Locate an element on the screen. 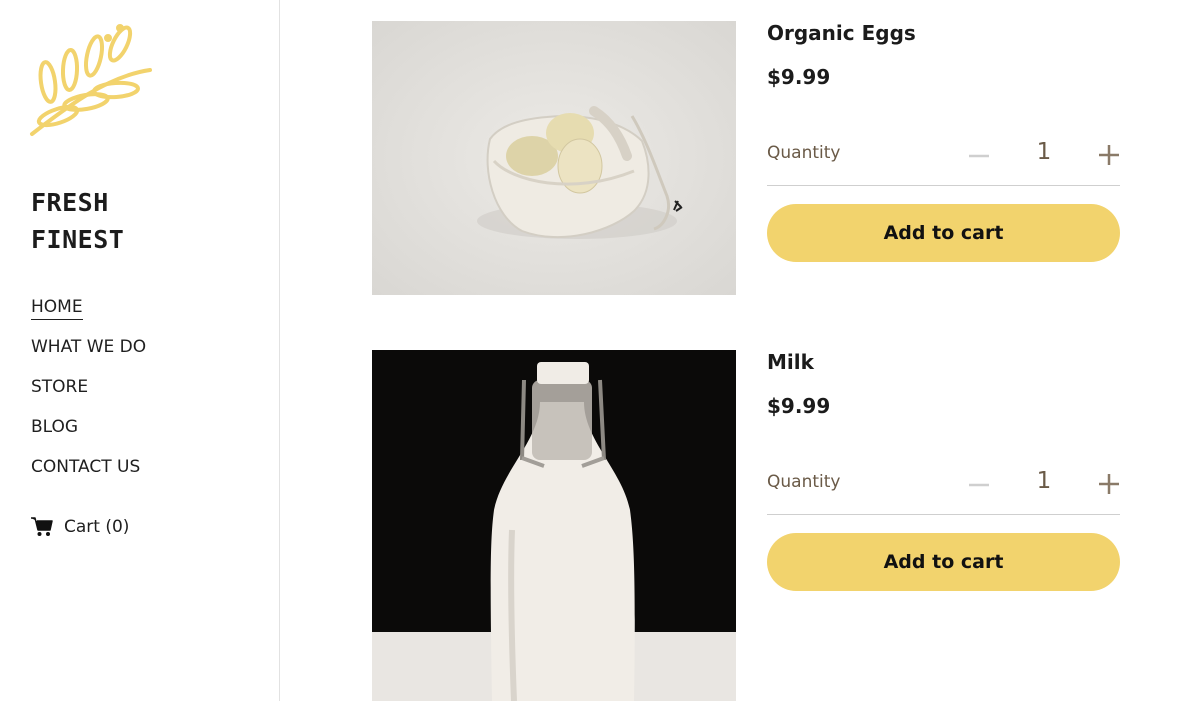 The height and width of the screenshot is (705, 1200). nav-label: STORE is located at coordinates (60, 387).